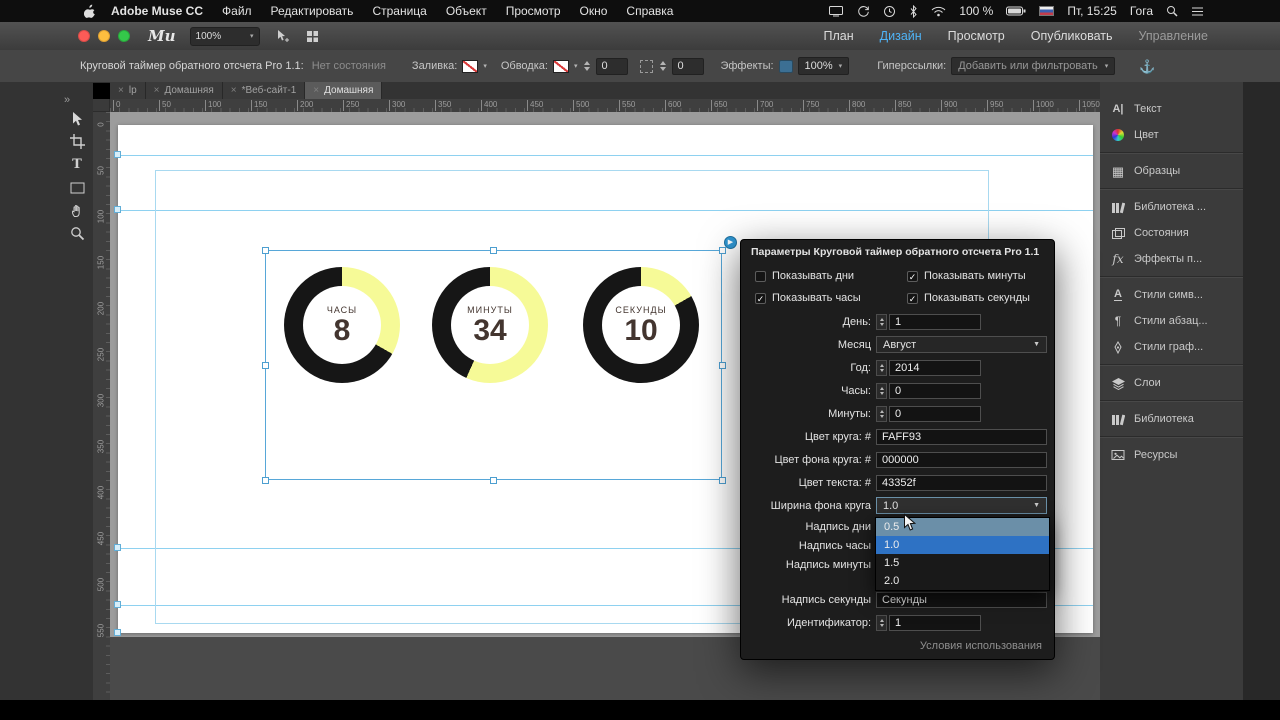  I want to click on workspace-tab: План, so click(839, 36).